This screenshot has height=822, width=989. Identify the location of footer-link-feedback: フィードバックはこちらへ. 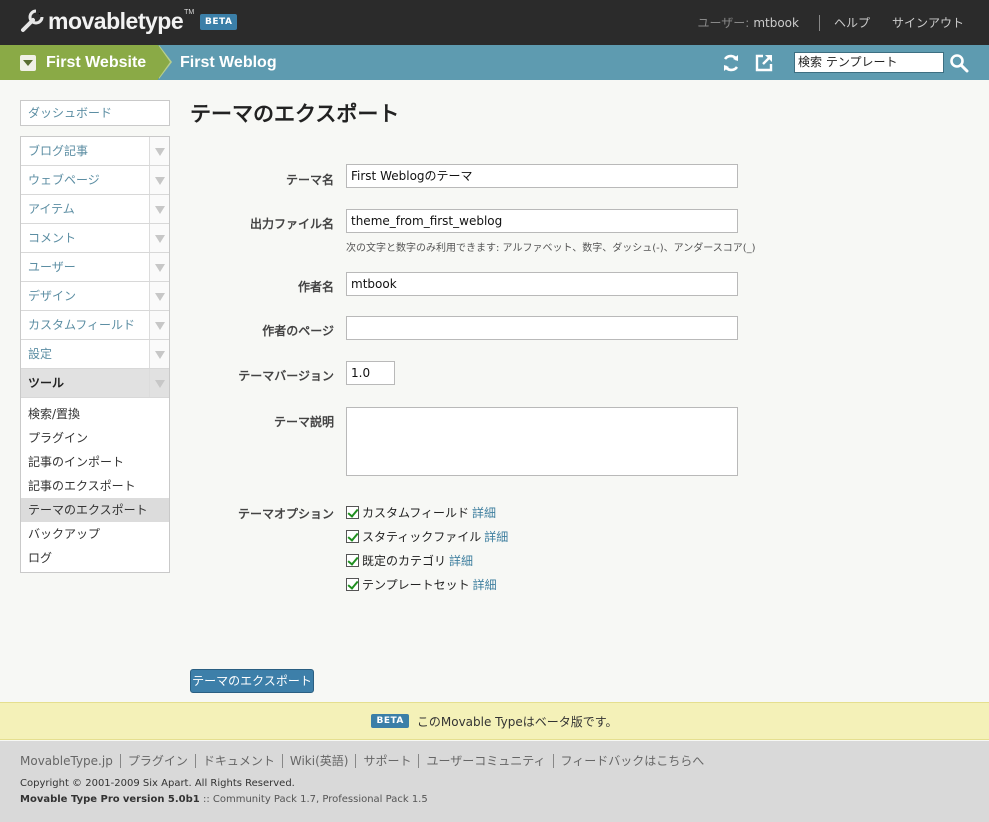
(633, 760).